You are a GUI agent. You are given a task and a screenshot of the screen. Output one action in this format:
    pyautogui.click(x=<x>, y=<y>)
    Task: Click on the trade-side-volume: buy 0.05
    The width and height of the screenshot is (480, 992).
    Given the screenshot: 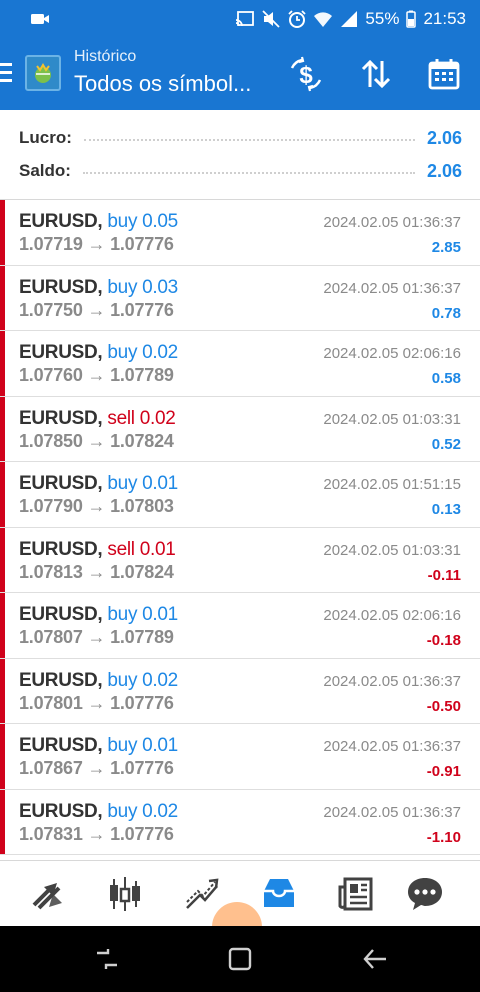 What is the action you would take?
    pyautogui.click(x=142, y=221)
    